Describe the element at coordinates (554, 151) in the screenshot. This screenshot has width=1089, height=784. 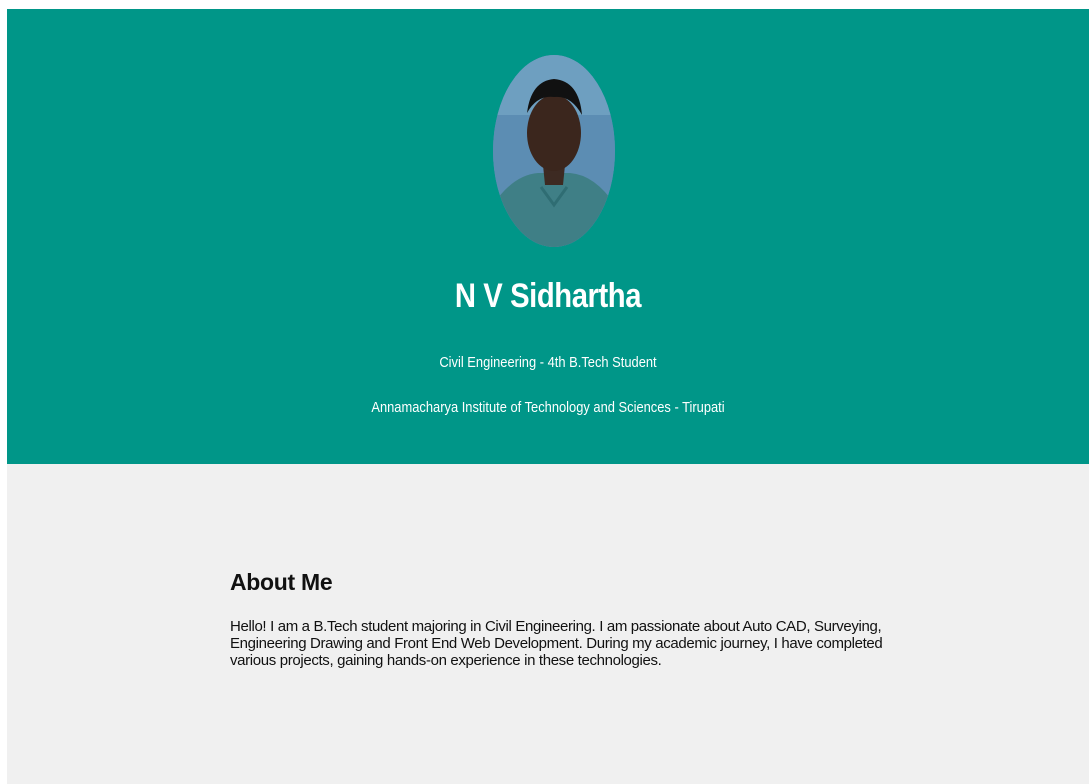
I see `profile-photo` at that location.